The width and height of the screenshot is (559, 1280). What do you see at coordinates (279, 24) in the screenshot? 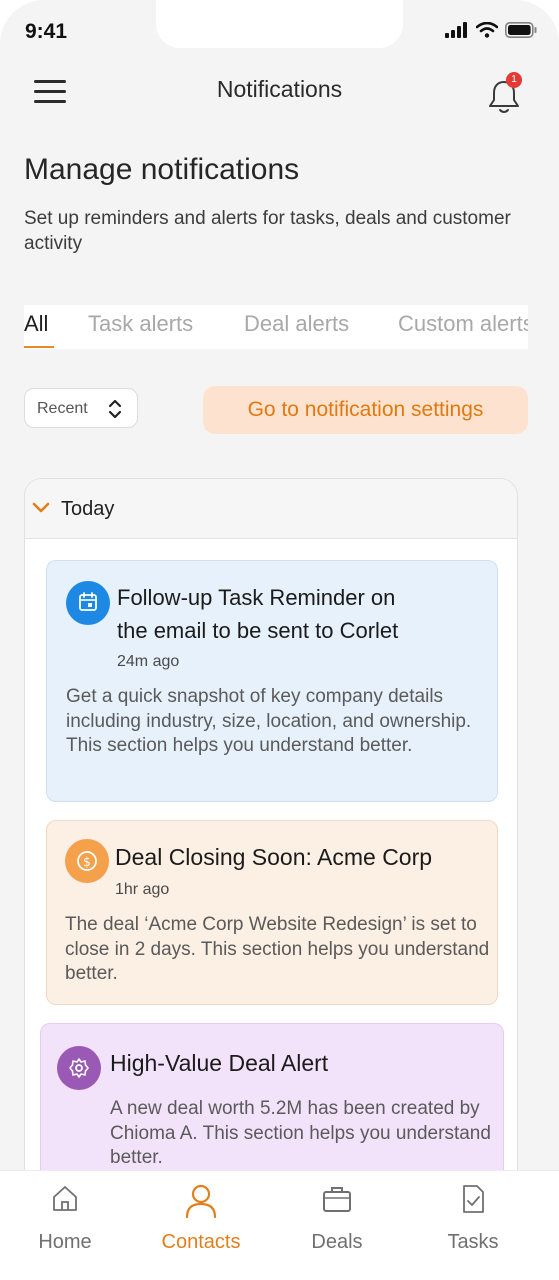
I see `device-notch` at bounding box center [279, 24].